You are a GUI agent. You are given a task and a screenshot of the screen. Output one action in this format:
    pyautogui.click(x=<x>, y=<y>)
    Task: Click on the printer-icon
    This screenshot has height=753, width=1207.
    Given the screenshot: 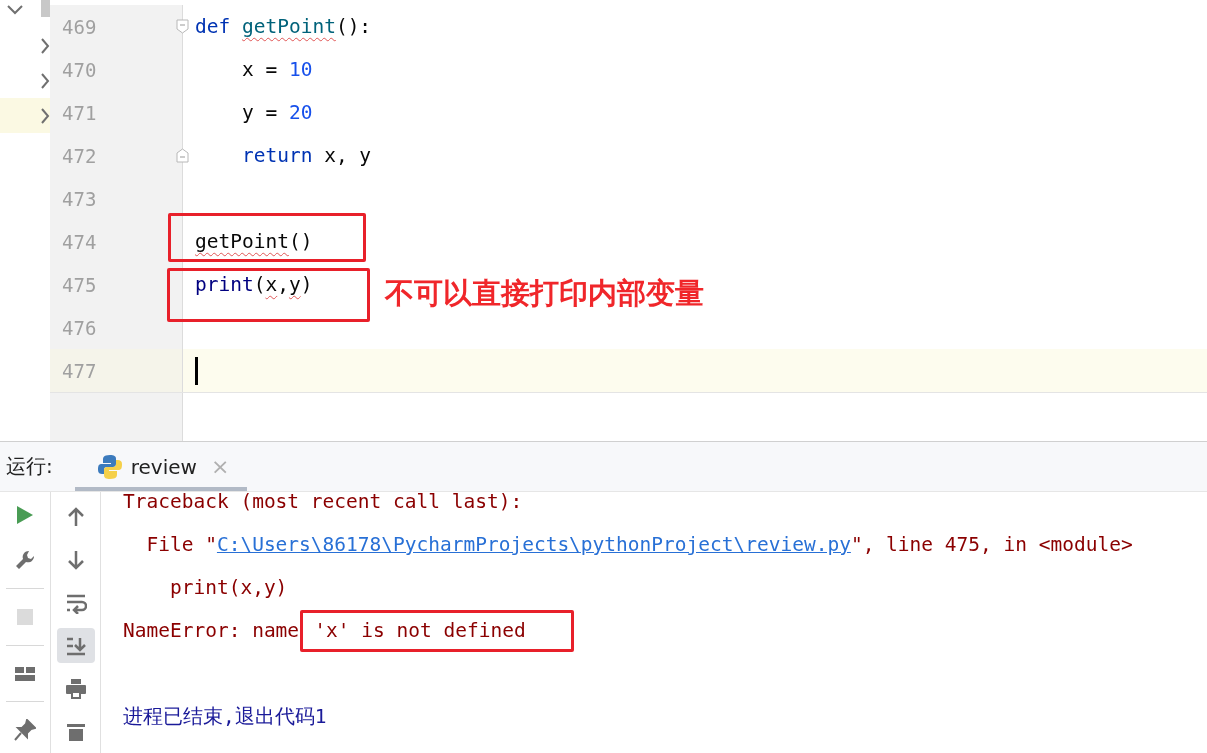 What is the action you would take?
    pyautogui.click(x=75, y=688)
    